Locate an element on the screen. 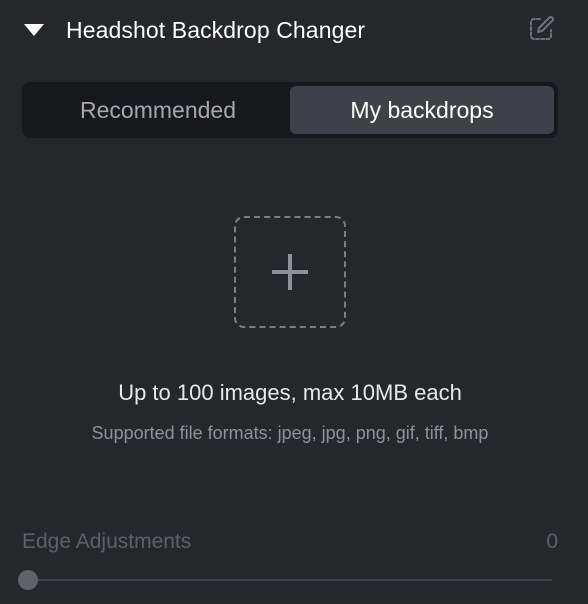 This screenshot has width=588, height=604. triangle-down-icon is located at coordinates (34, 30).